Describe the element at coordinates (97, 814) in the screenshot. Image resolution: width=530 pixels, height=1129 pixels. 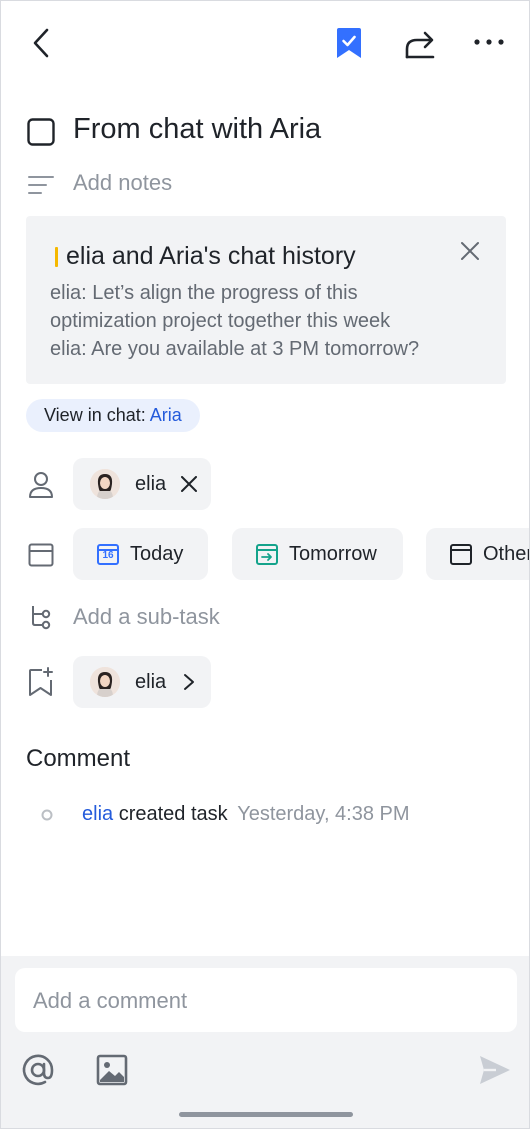
I see `activity-user: elia` at that location.